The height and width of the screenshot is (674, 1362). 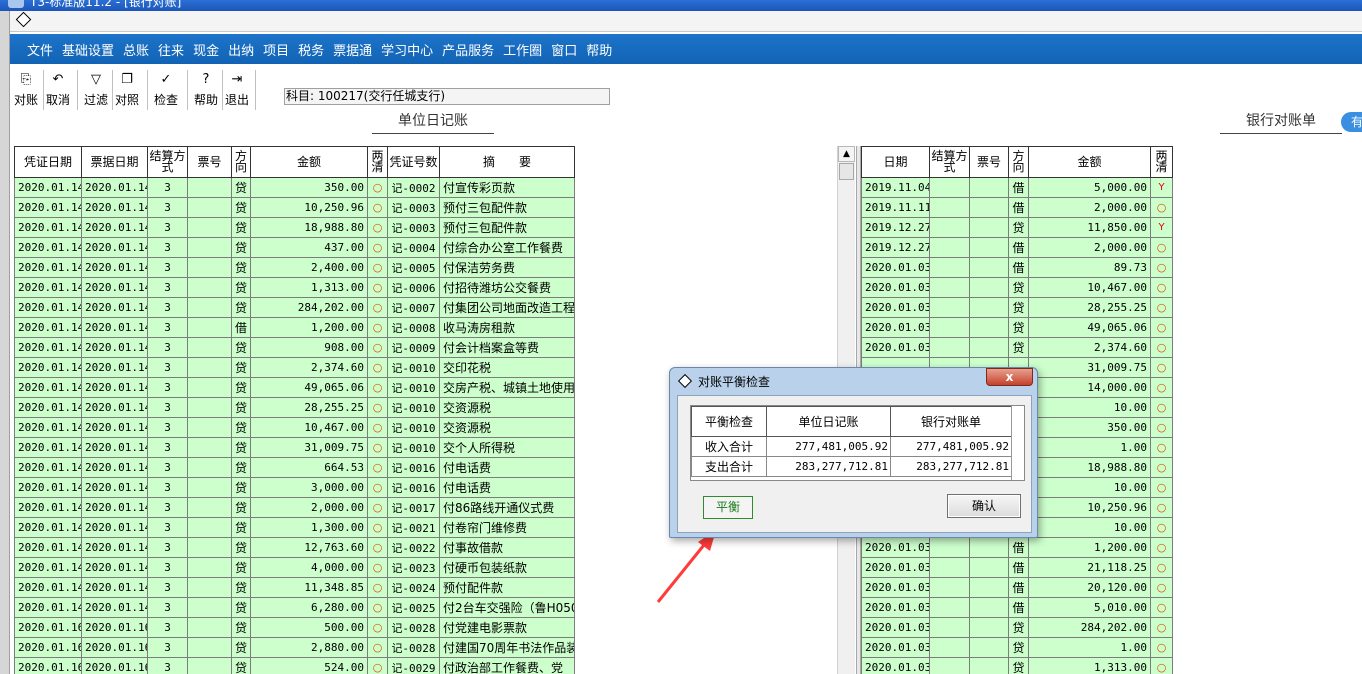 What do you see at coordinates (407, 49) in the screenshot?
I see `menu-learning: 学习中心` at bounding box center [407, 49].